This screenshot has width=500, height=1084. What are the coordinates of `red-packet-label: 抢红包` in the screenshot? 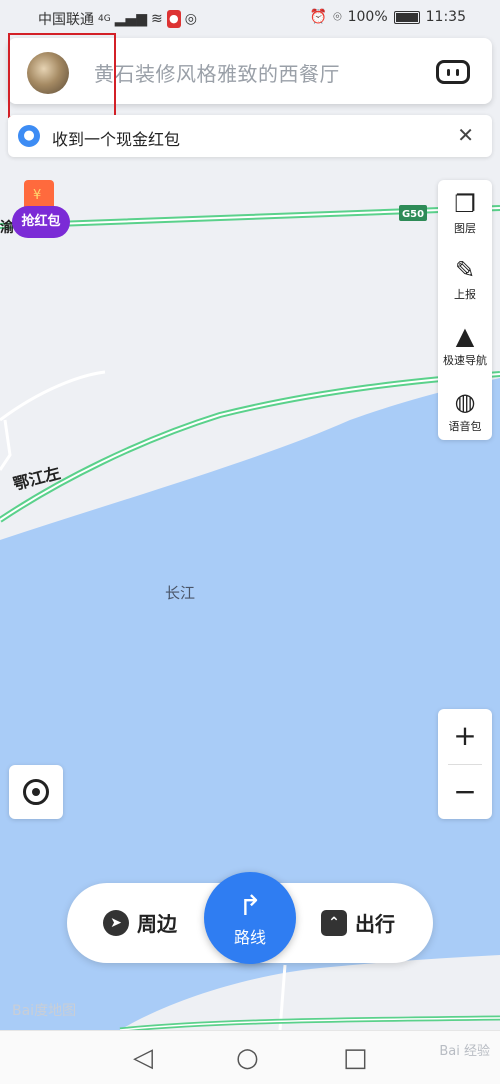 It's located at (41, 222).